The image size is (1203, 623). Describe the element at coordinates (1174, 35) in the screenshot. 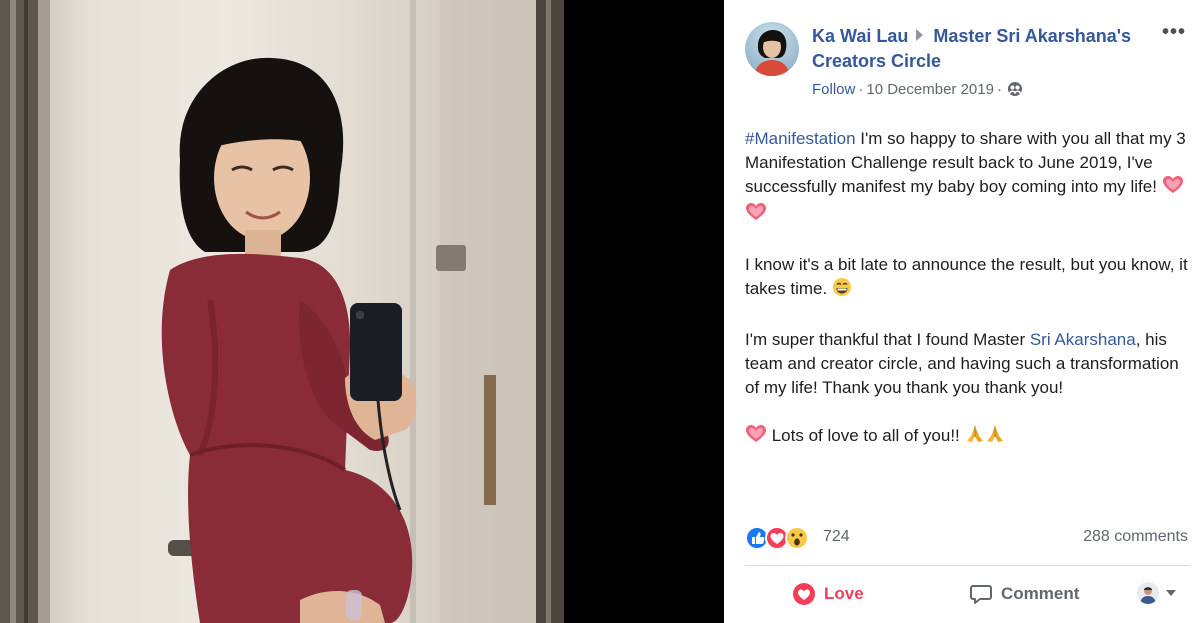

I see `more-options-button: •••` at that location.